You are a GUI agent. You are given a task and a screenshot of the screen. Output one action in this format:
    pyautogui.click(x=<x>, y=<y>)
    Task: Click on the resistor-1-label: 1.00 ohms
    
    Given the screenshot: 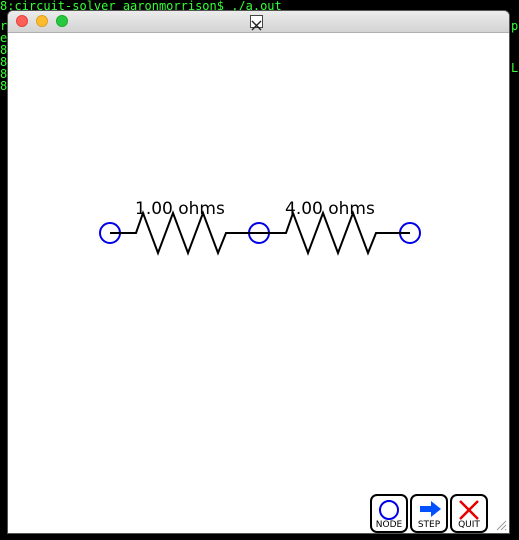 What is the action you would take?
    pyautogui.click(x=180, y=209)
    